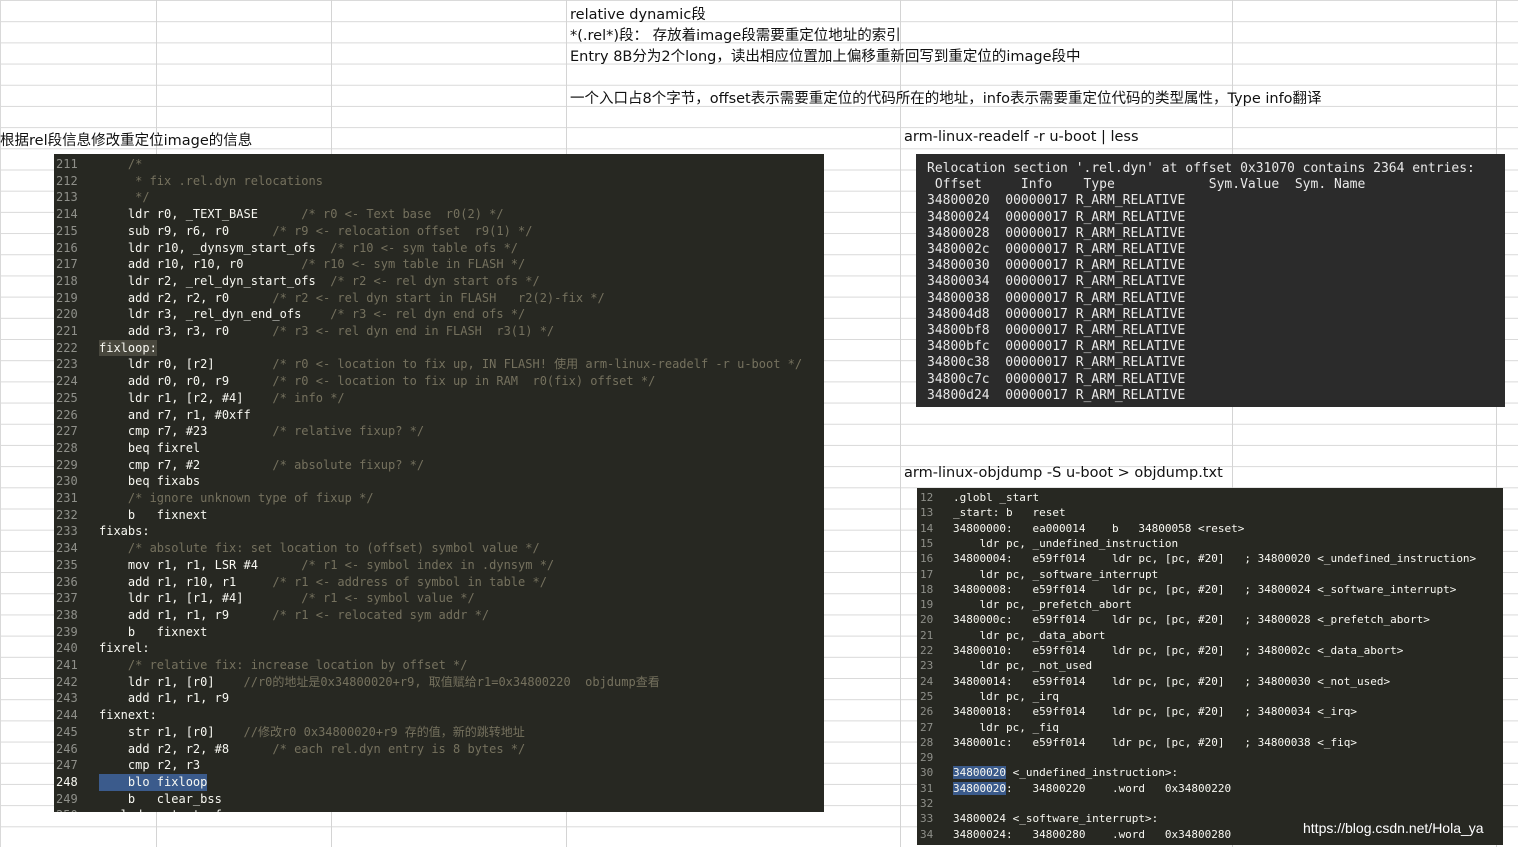  What do you see at coordinates (1210, 757) in the screenshot?
I see `objdump-line: 29` at bounding box center [1210, 757].